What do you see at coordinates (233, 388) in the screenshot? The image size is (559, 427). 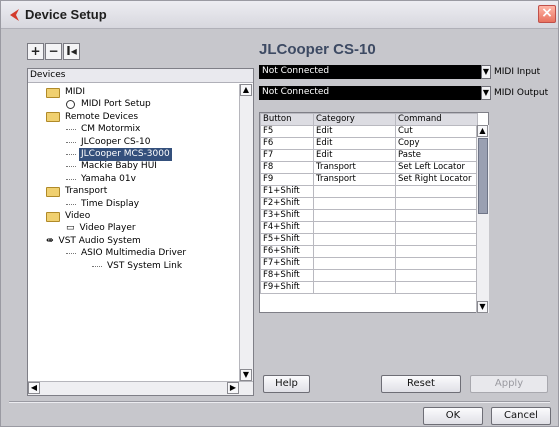 I see `scroll-right-icon: ▶` at bounding box center [233, 388].